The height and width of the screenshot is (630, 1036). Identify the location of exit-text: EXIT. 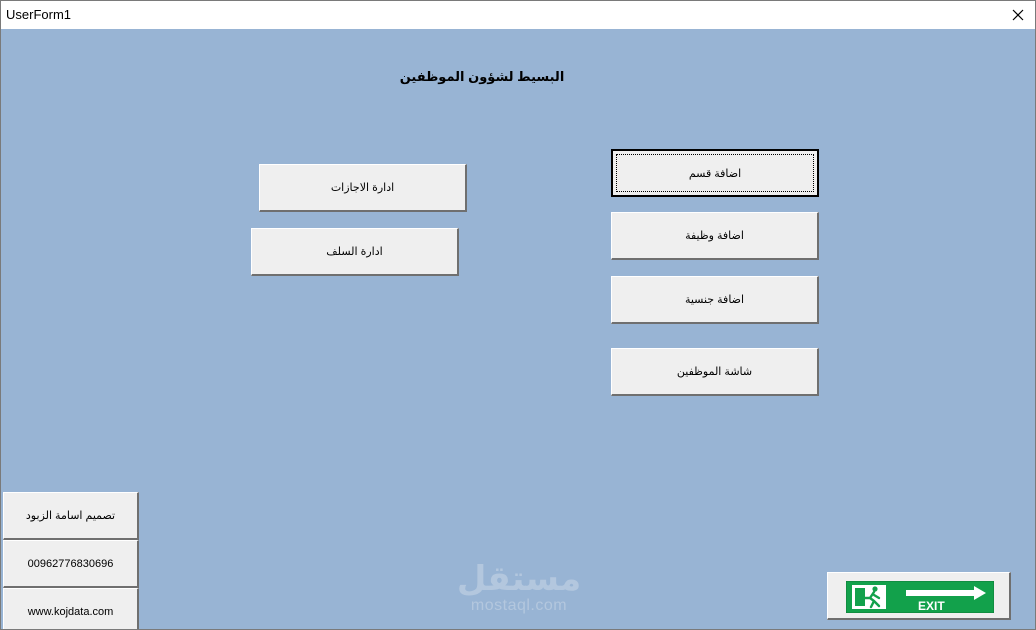
(931, 606).